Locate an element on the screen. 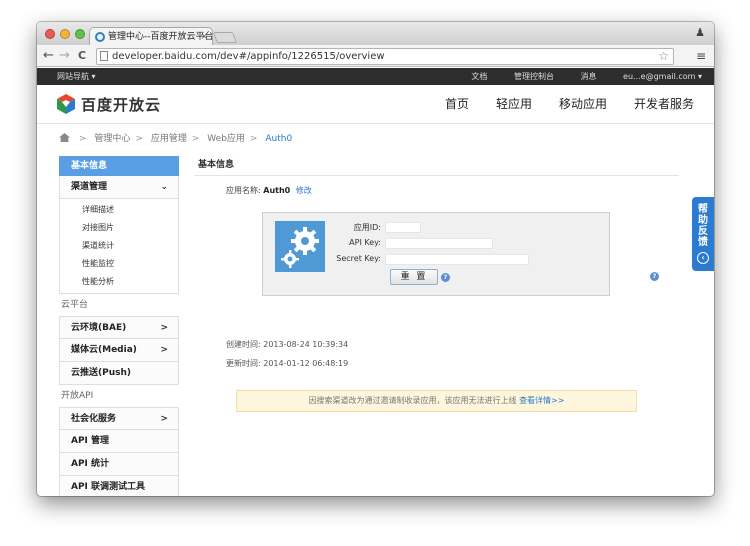 The width and height of the screenshot is (750, 546). updated-time-label: 更新时间: is located at coordinates (243, 363).